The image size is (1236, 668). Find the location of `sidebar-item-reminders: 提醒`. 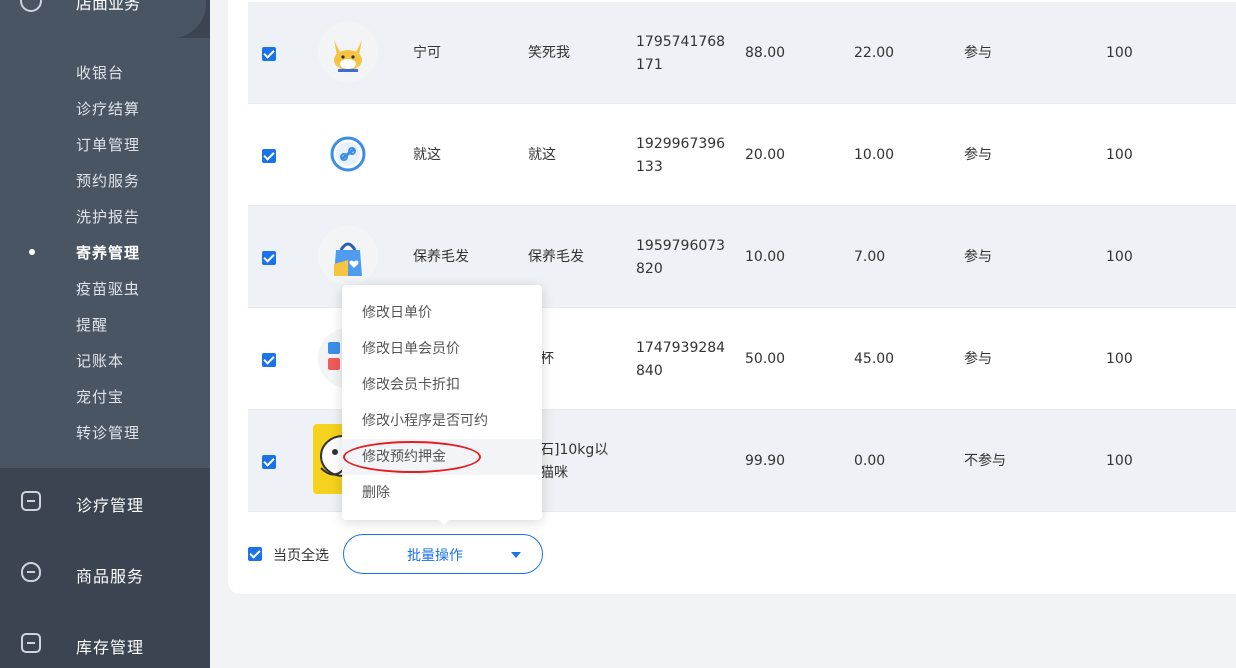

sidebar-item-reminders: 提醒 is located at coordinates (92, 324).